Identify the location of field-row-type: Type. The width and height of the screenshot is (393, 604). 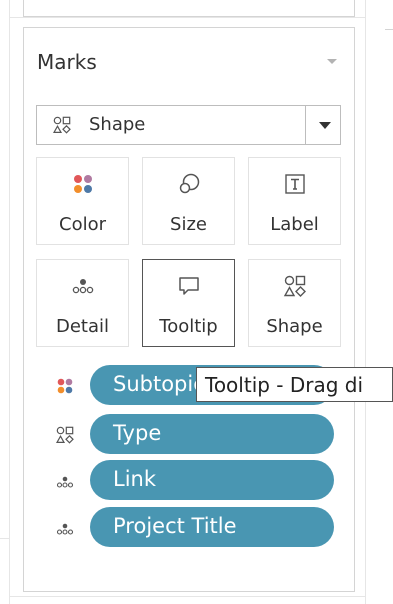
(197, 434).